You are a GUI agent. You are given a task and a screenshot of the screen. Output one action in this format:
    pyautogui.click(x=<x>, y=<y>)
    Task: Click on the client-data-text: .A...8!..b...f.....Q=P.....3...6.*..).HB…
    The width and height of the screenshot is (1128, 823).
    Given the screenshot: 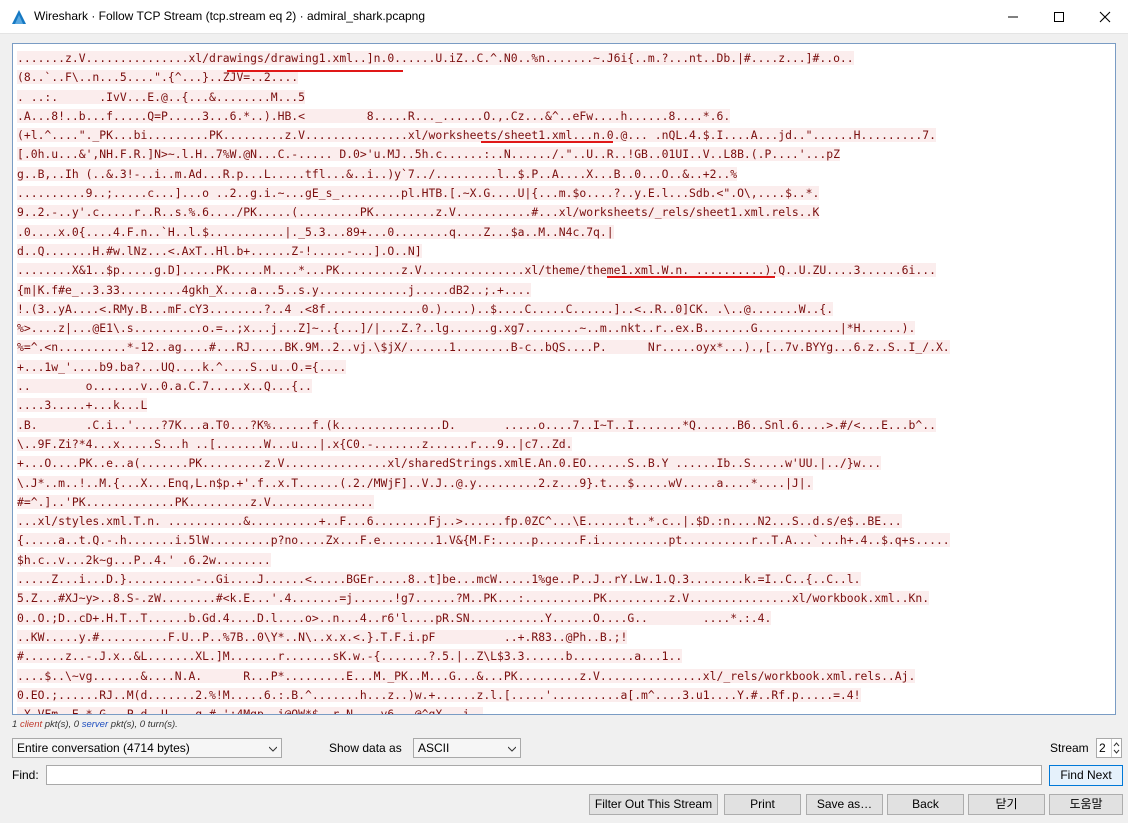 What is the action you would take?
    pyautogui.click(x=374, y=115)
    